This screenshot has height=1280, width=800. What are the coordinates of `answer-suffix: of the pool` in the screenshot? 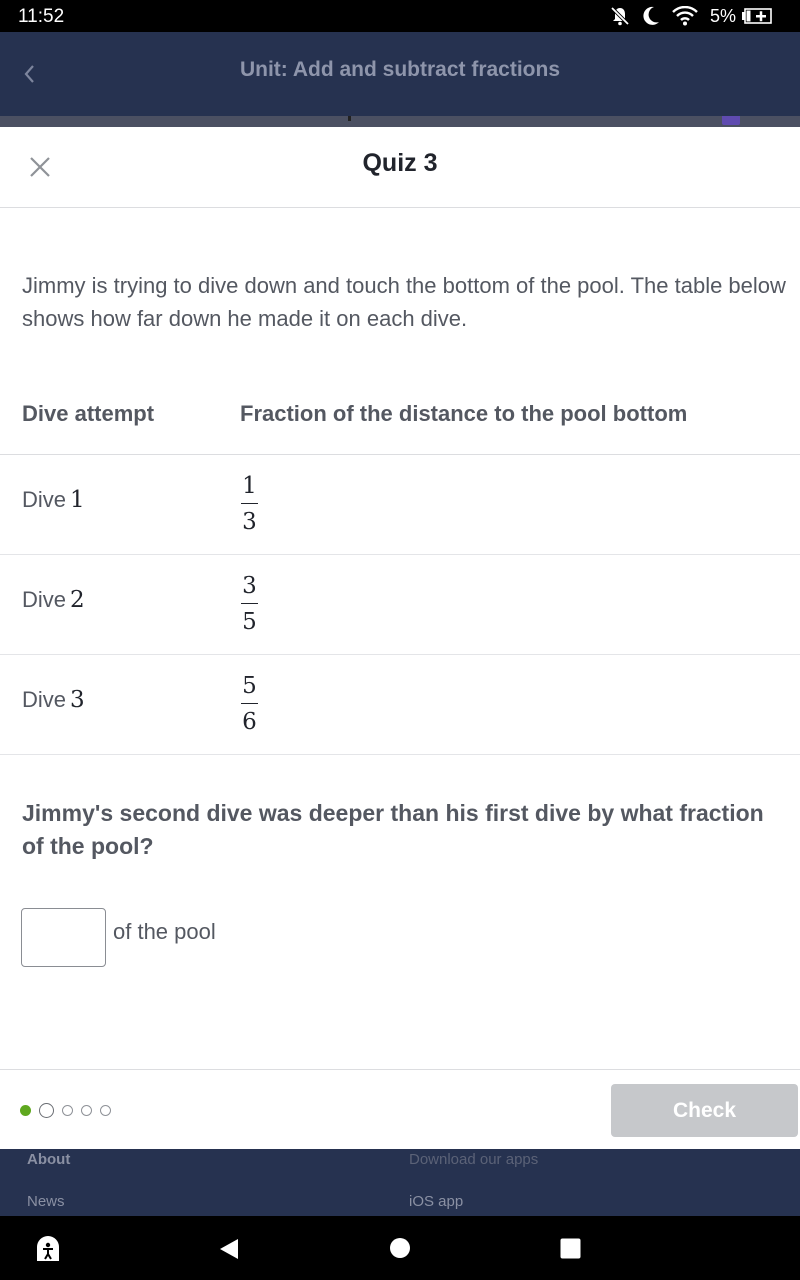 It's located at (164, 931).